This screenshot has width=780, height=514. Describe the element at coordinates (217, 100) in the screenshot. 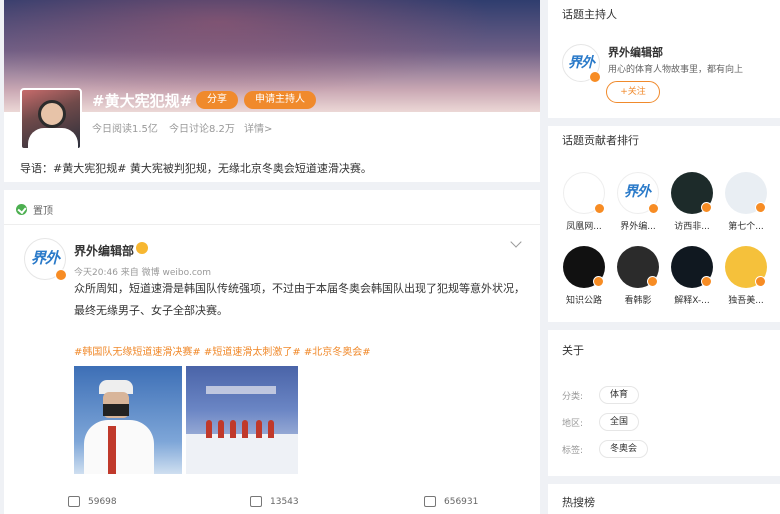

I see `share-button: 分享` at that location.